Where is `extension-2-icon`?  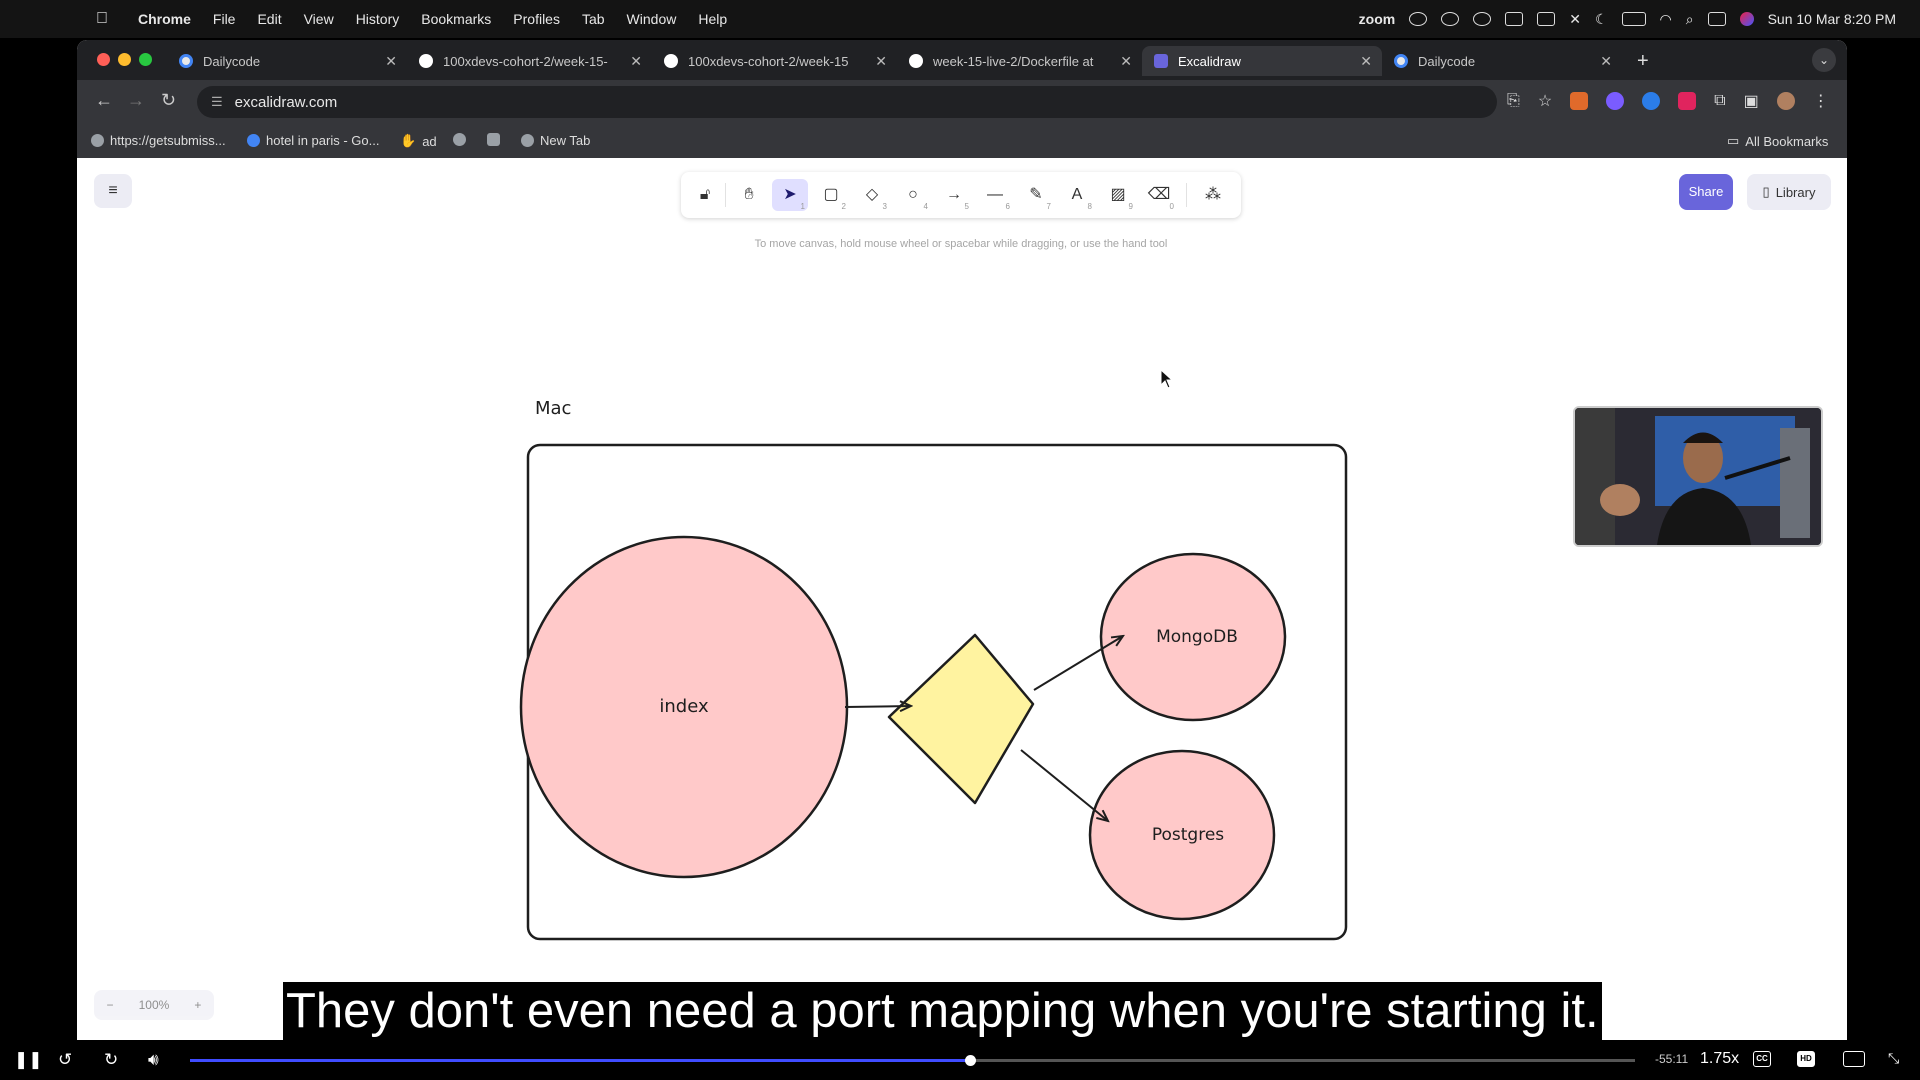
extension-2-icon is located at coordinates (1615, 101).